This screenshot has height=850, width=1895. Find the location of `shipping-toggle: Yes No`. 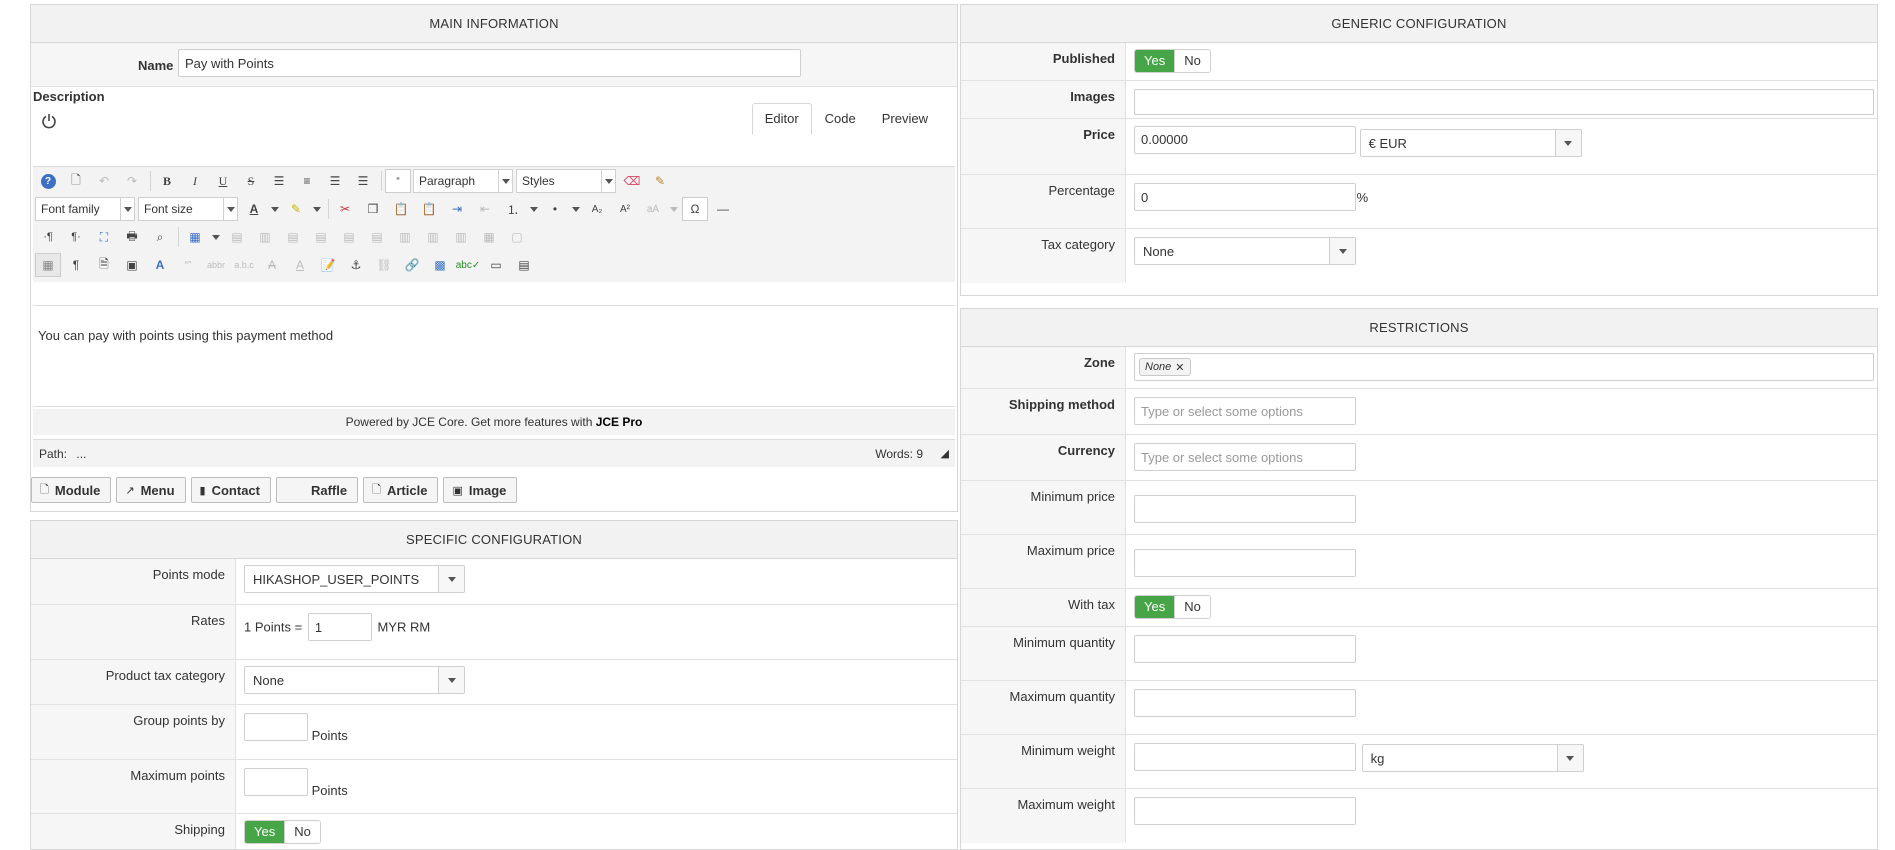

shipping-toggle: Yes No is located at coordinates (282, 832).